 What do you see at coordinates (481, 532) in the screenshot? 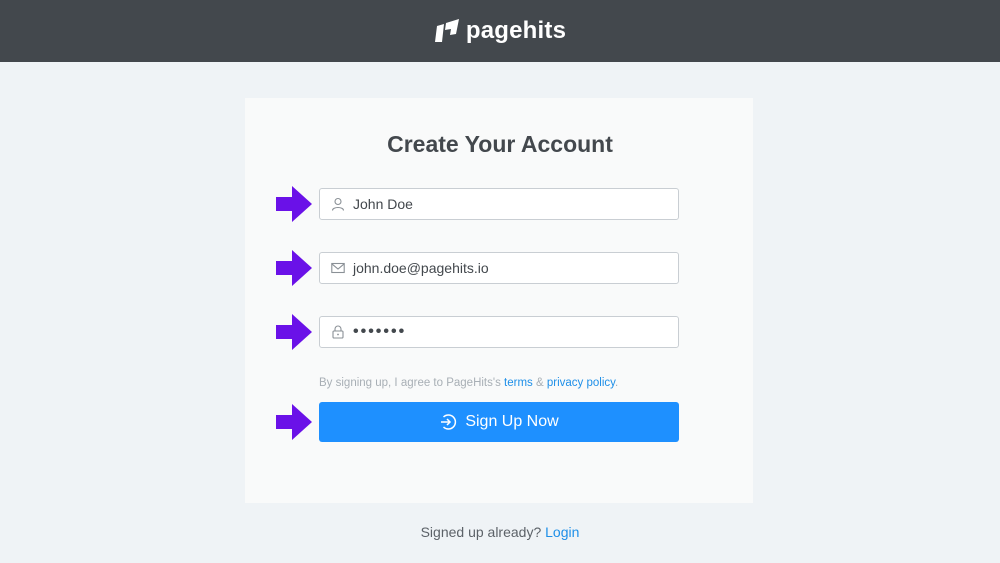
I see `login-prompt-text: Signed up already?` at bounding box center [481, 532].